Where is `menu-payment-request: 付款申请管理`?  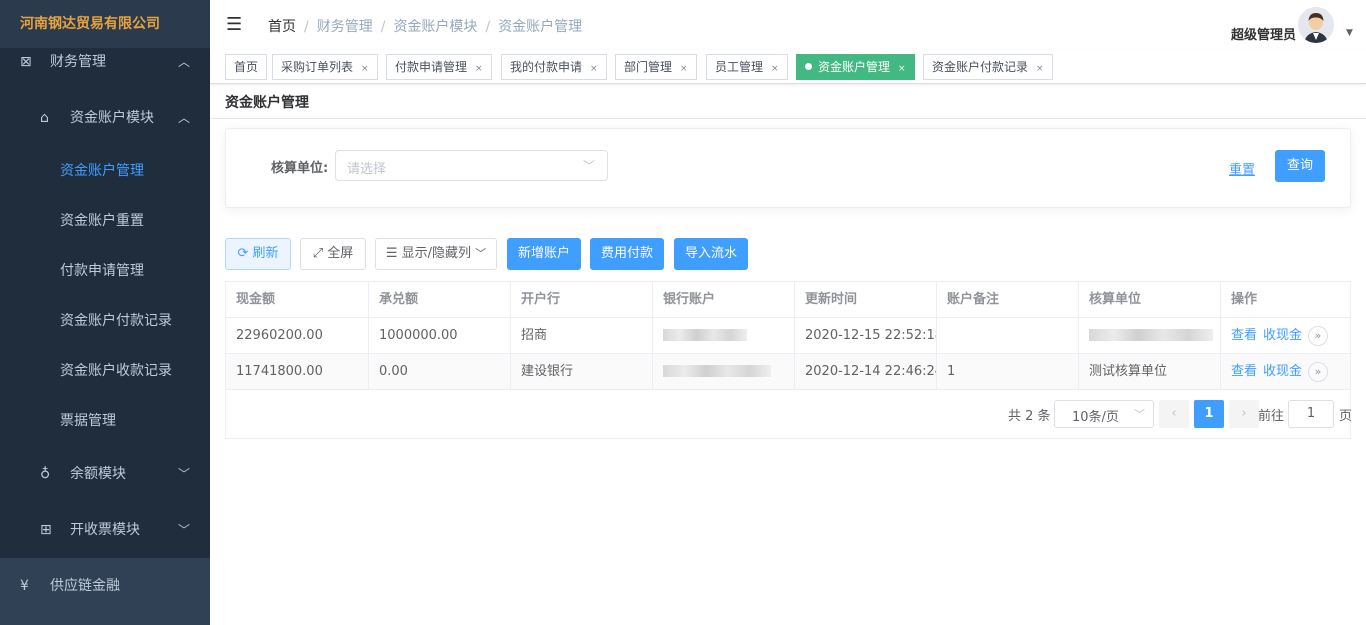 menu-payment-request: 付款申请管理 is located at coordinates (105, 271).